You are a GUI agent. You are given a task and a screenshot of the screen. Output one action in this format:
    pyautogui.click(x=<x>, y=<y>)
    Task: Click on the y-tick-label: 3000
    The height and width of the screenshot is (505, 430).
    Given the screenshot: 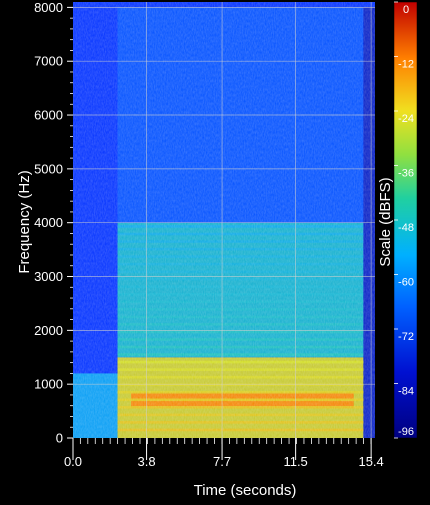 What is the action you would take?
    pyautogui.click(x=48, y=276)
    